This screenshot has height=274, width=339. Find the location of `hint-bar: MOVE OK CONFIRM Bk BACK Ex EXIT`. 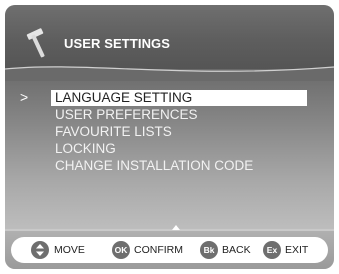

hint-bar: MOVE OK CONFIRM Bk BACK Ex EXIT is located at coordinates (169, 250).